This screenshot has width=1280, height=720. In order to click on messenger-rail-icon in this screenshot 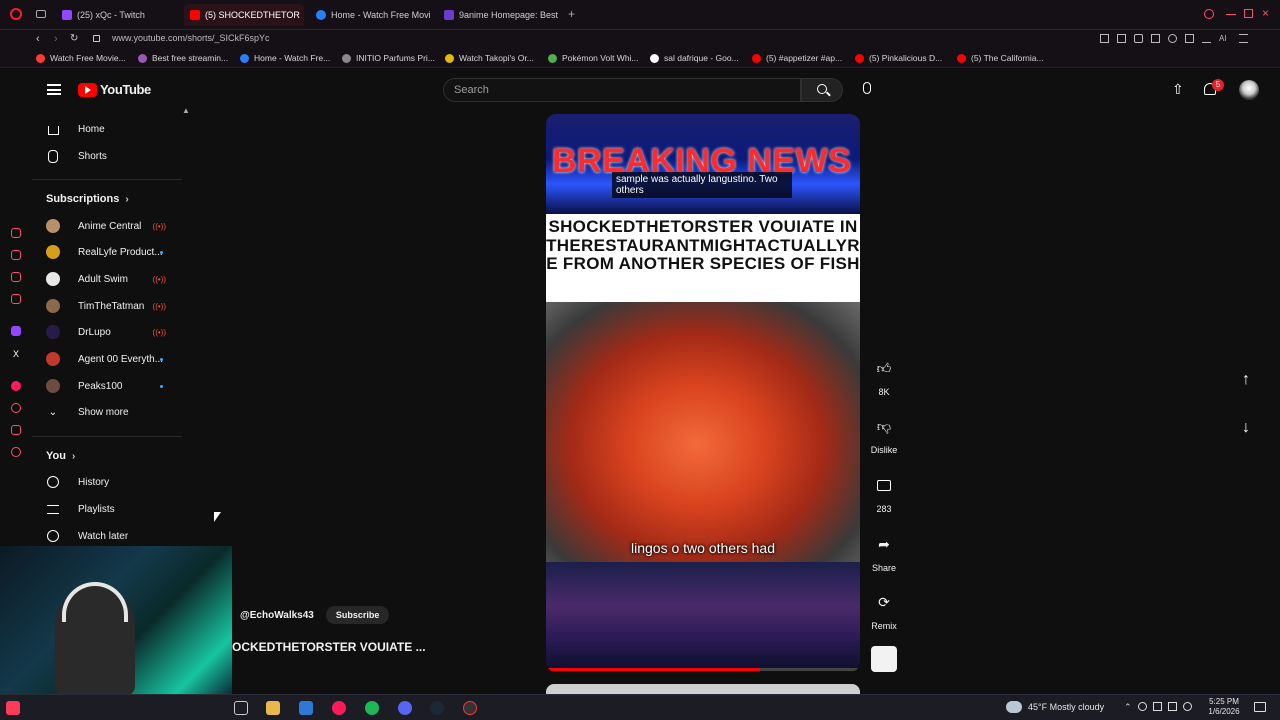, I will do `click(16, 299)`.